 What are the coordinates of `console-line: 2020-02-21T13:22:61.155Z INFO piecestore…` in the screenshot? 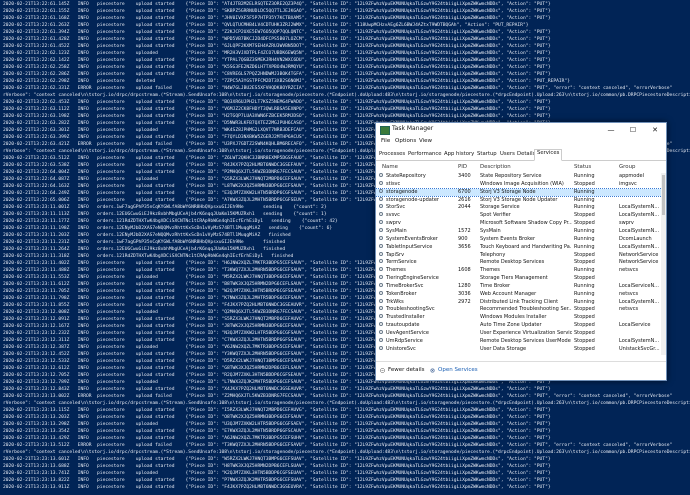 It's located at (277, 11).